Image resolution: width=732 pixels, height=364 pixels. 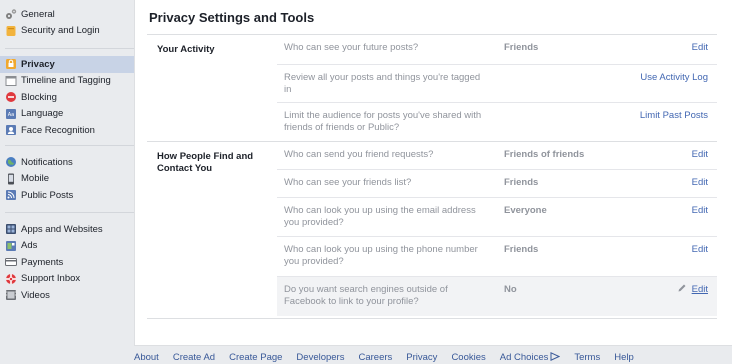 I want to click on sidebar-item-label: Face Recognition, so click(x=58, y=130).